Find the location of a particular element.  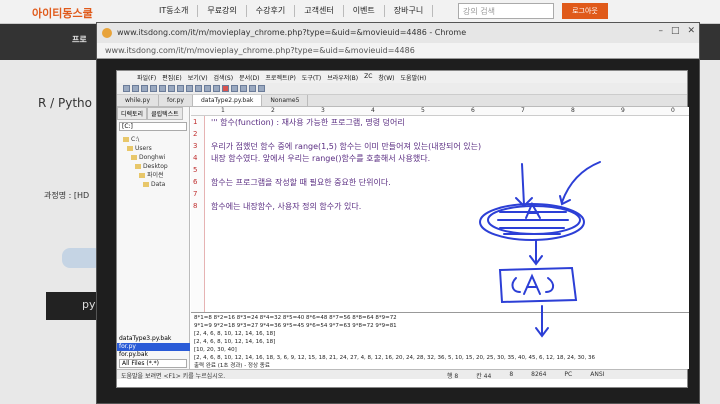

file-item: dataType3.py.bak is located at coordinates (153, 339).